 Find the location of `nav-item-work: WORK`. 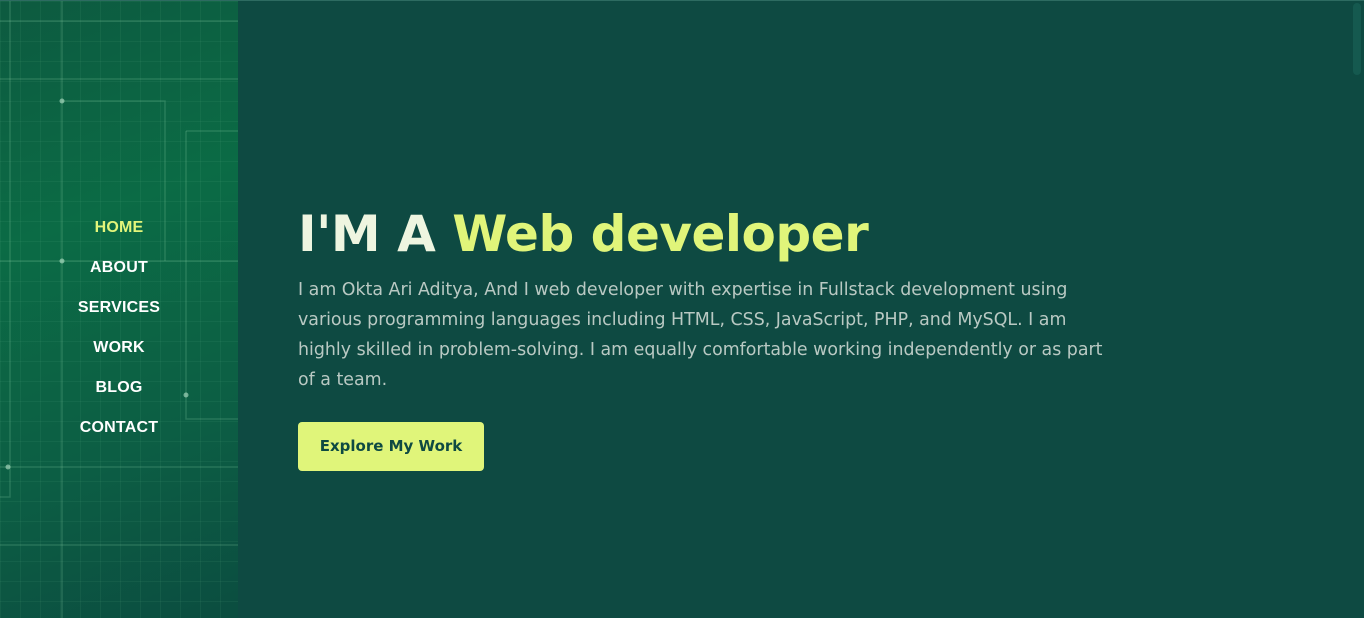

nav-item-work: WORK is located at coordinates (118, 351).